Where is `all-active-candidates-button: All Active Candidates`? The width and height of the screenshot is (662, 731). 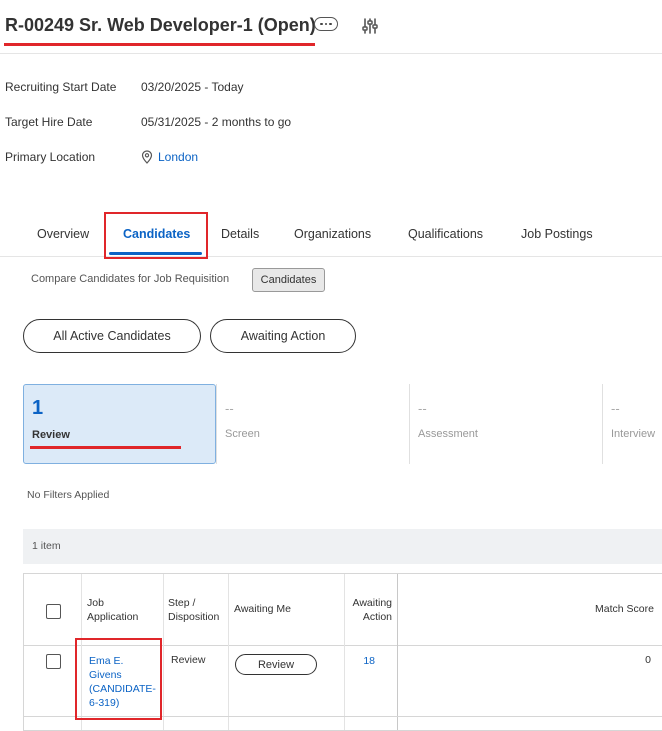
all-active-candidates-button: All Active Candidates is located at coordinates (112, 336).